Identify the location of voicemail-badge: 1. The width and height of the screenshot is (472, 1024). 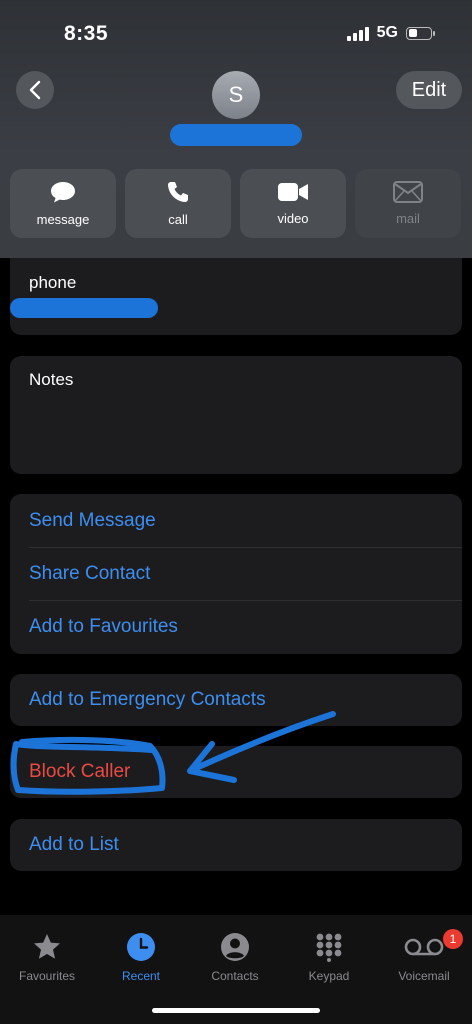
(453, 939).